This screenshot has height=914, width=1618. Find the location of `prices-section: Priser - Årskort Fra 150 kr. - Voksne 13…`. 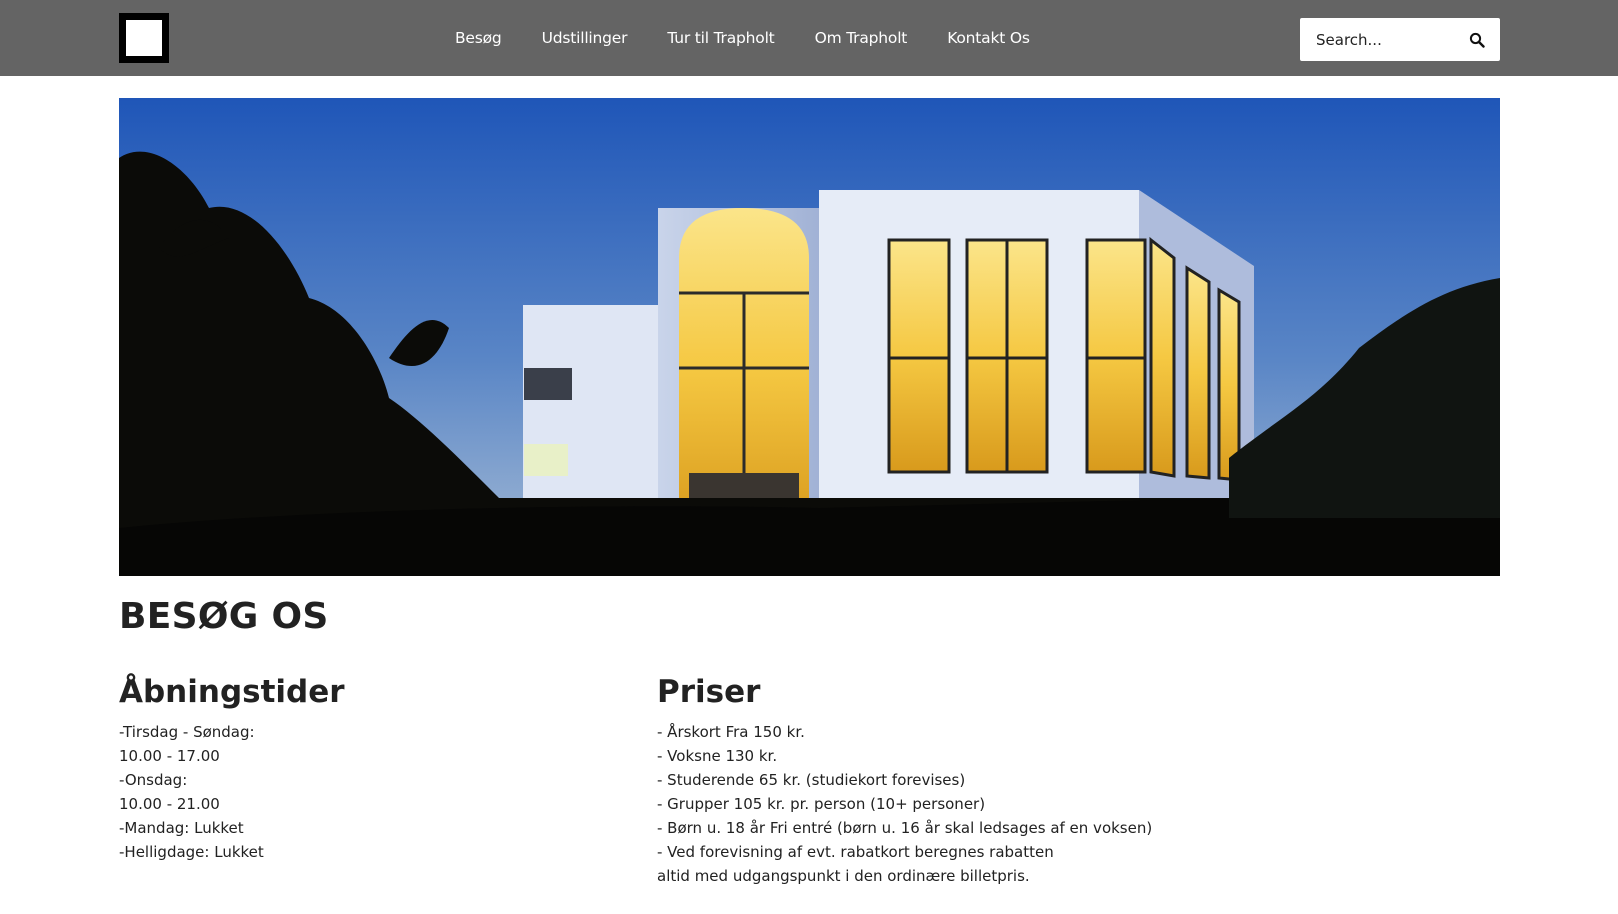

prices-section: Priser - Årskort Fra 150 kr. - Voksne 13… is located at coordinates (904, 780).